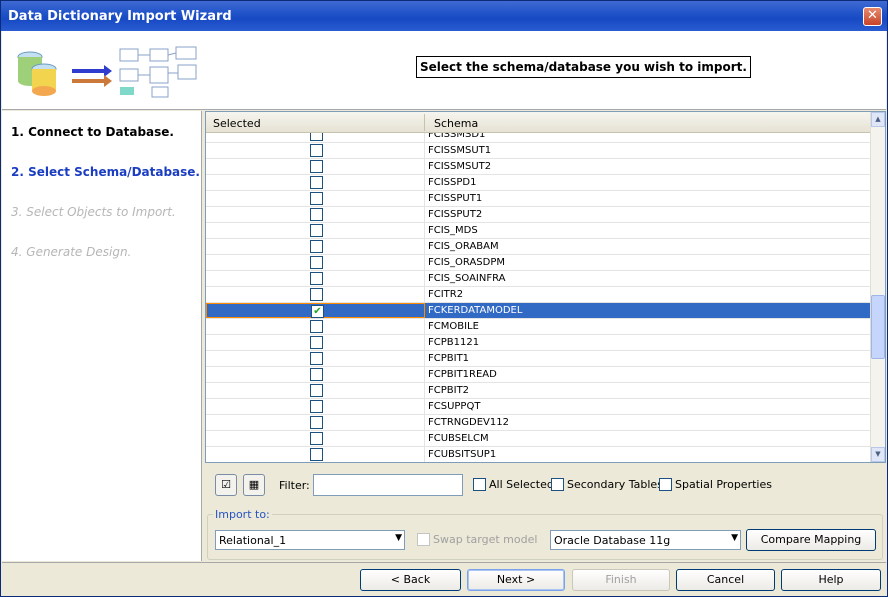 This screenshot has width=888, height=597. What do you see at coordinates (452, 182) in the screenshot?
I see `schema-name: FCISSPD1` at bounding box center [452, 182].